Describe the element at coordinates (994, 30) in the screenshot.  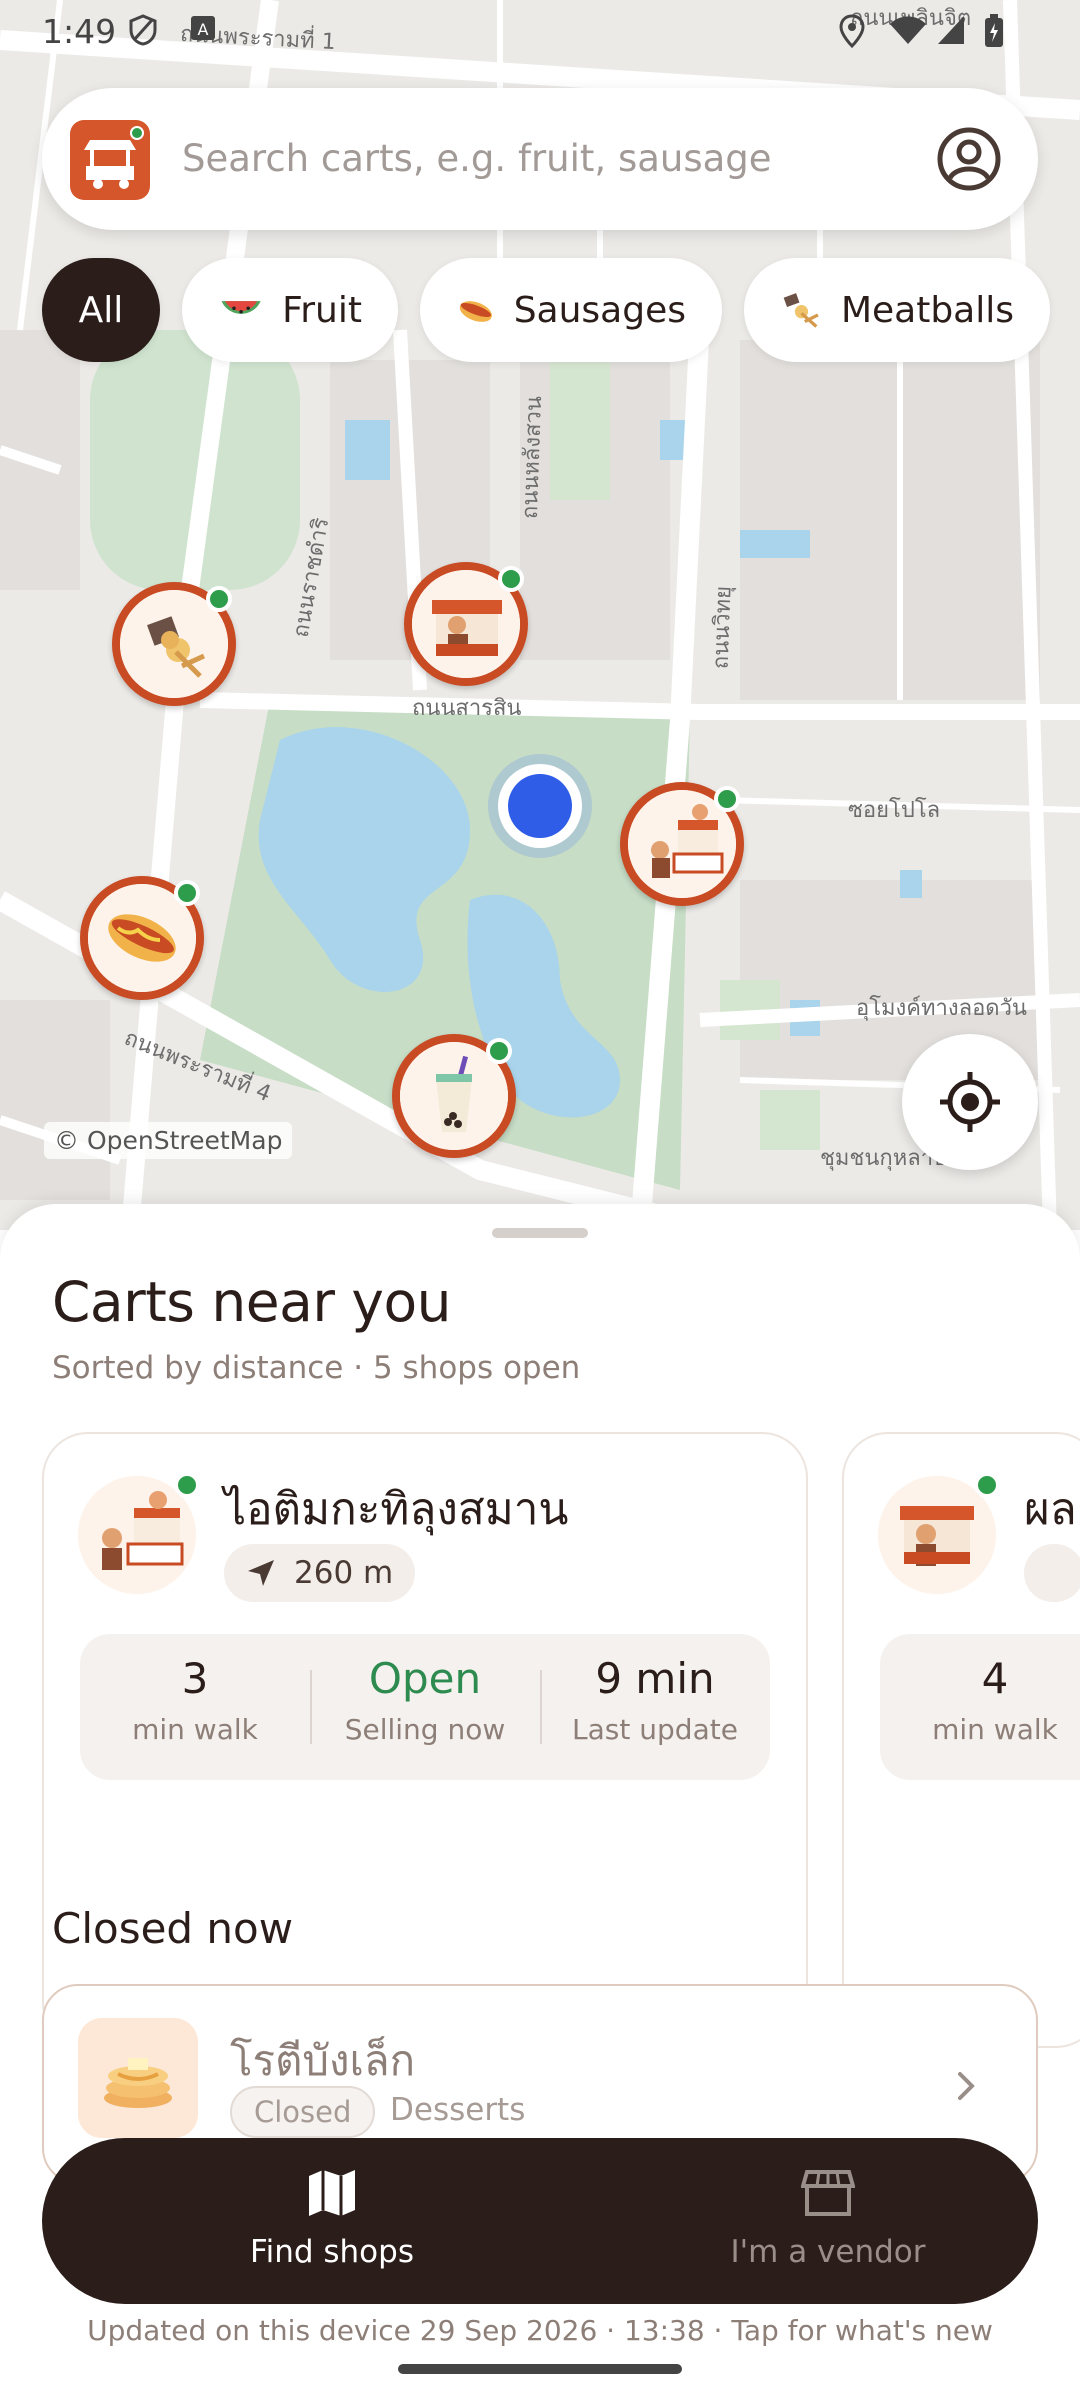
I see `battery-icon` at that location.